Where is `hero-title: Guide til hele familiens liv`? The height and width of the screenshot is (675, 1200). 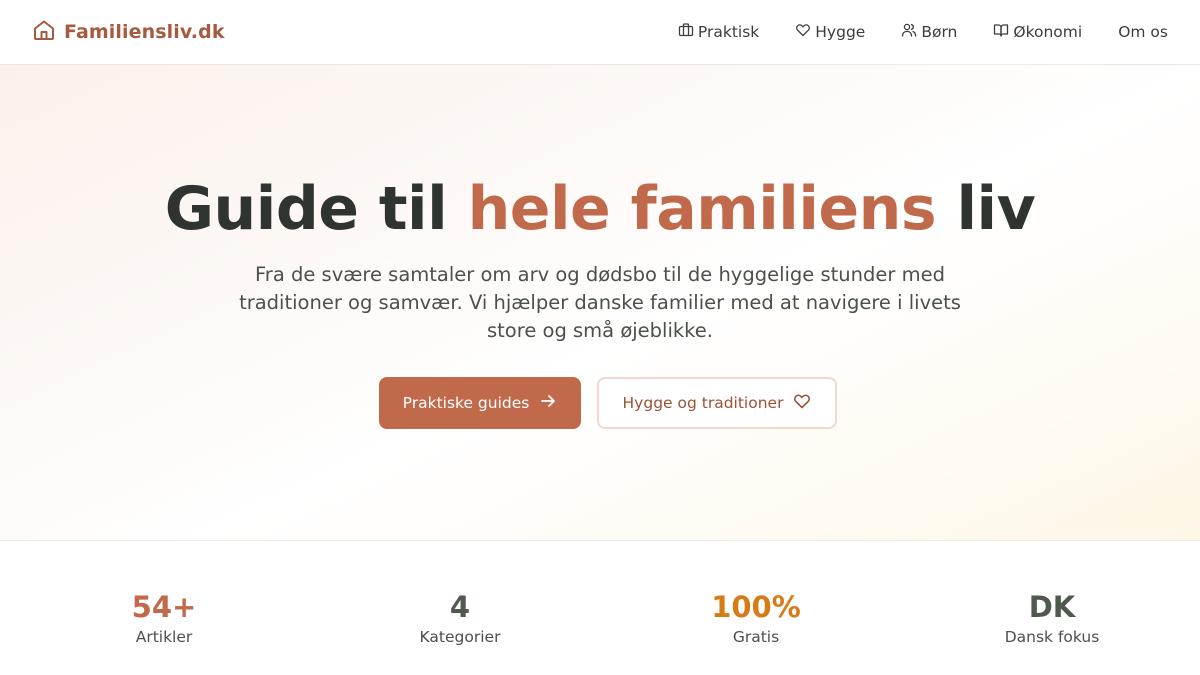
hero-title: Guide til hele familiens liv is located at coordinates (600, 209).